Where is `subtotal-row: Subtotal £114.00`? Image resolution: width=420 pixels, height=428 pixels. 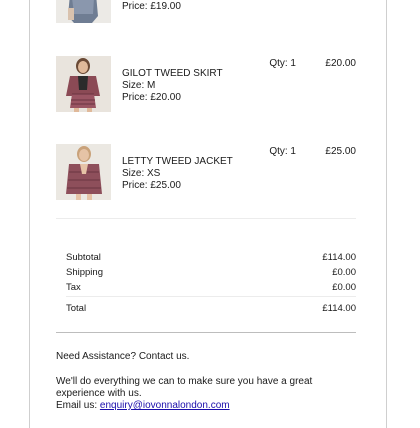 subtotal-row: Subtotal £114.00 is located at coordinates (211, 259).